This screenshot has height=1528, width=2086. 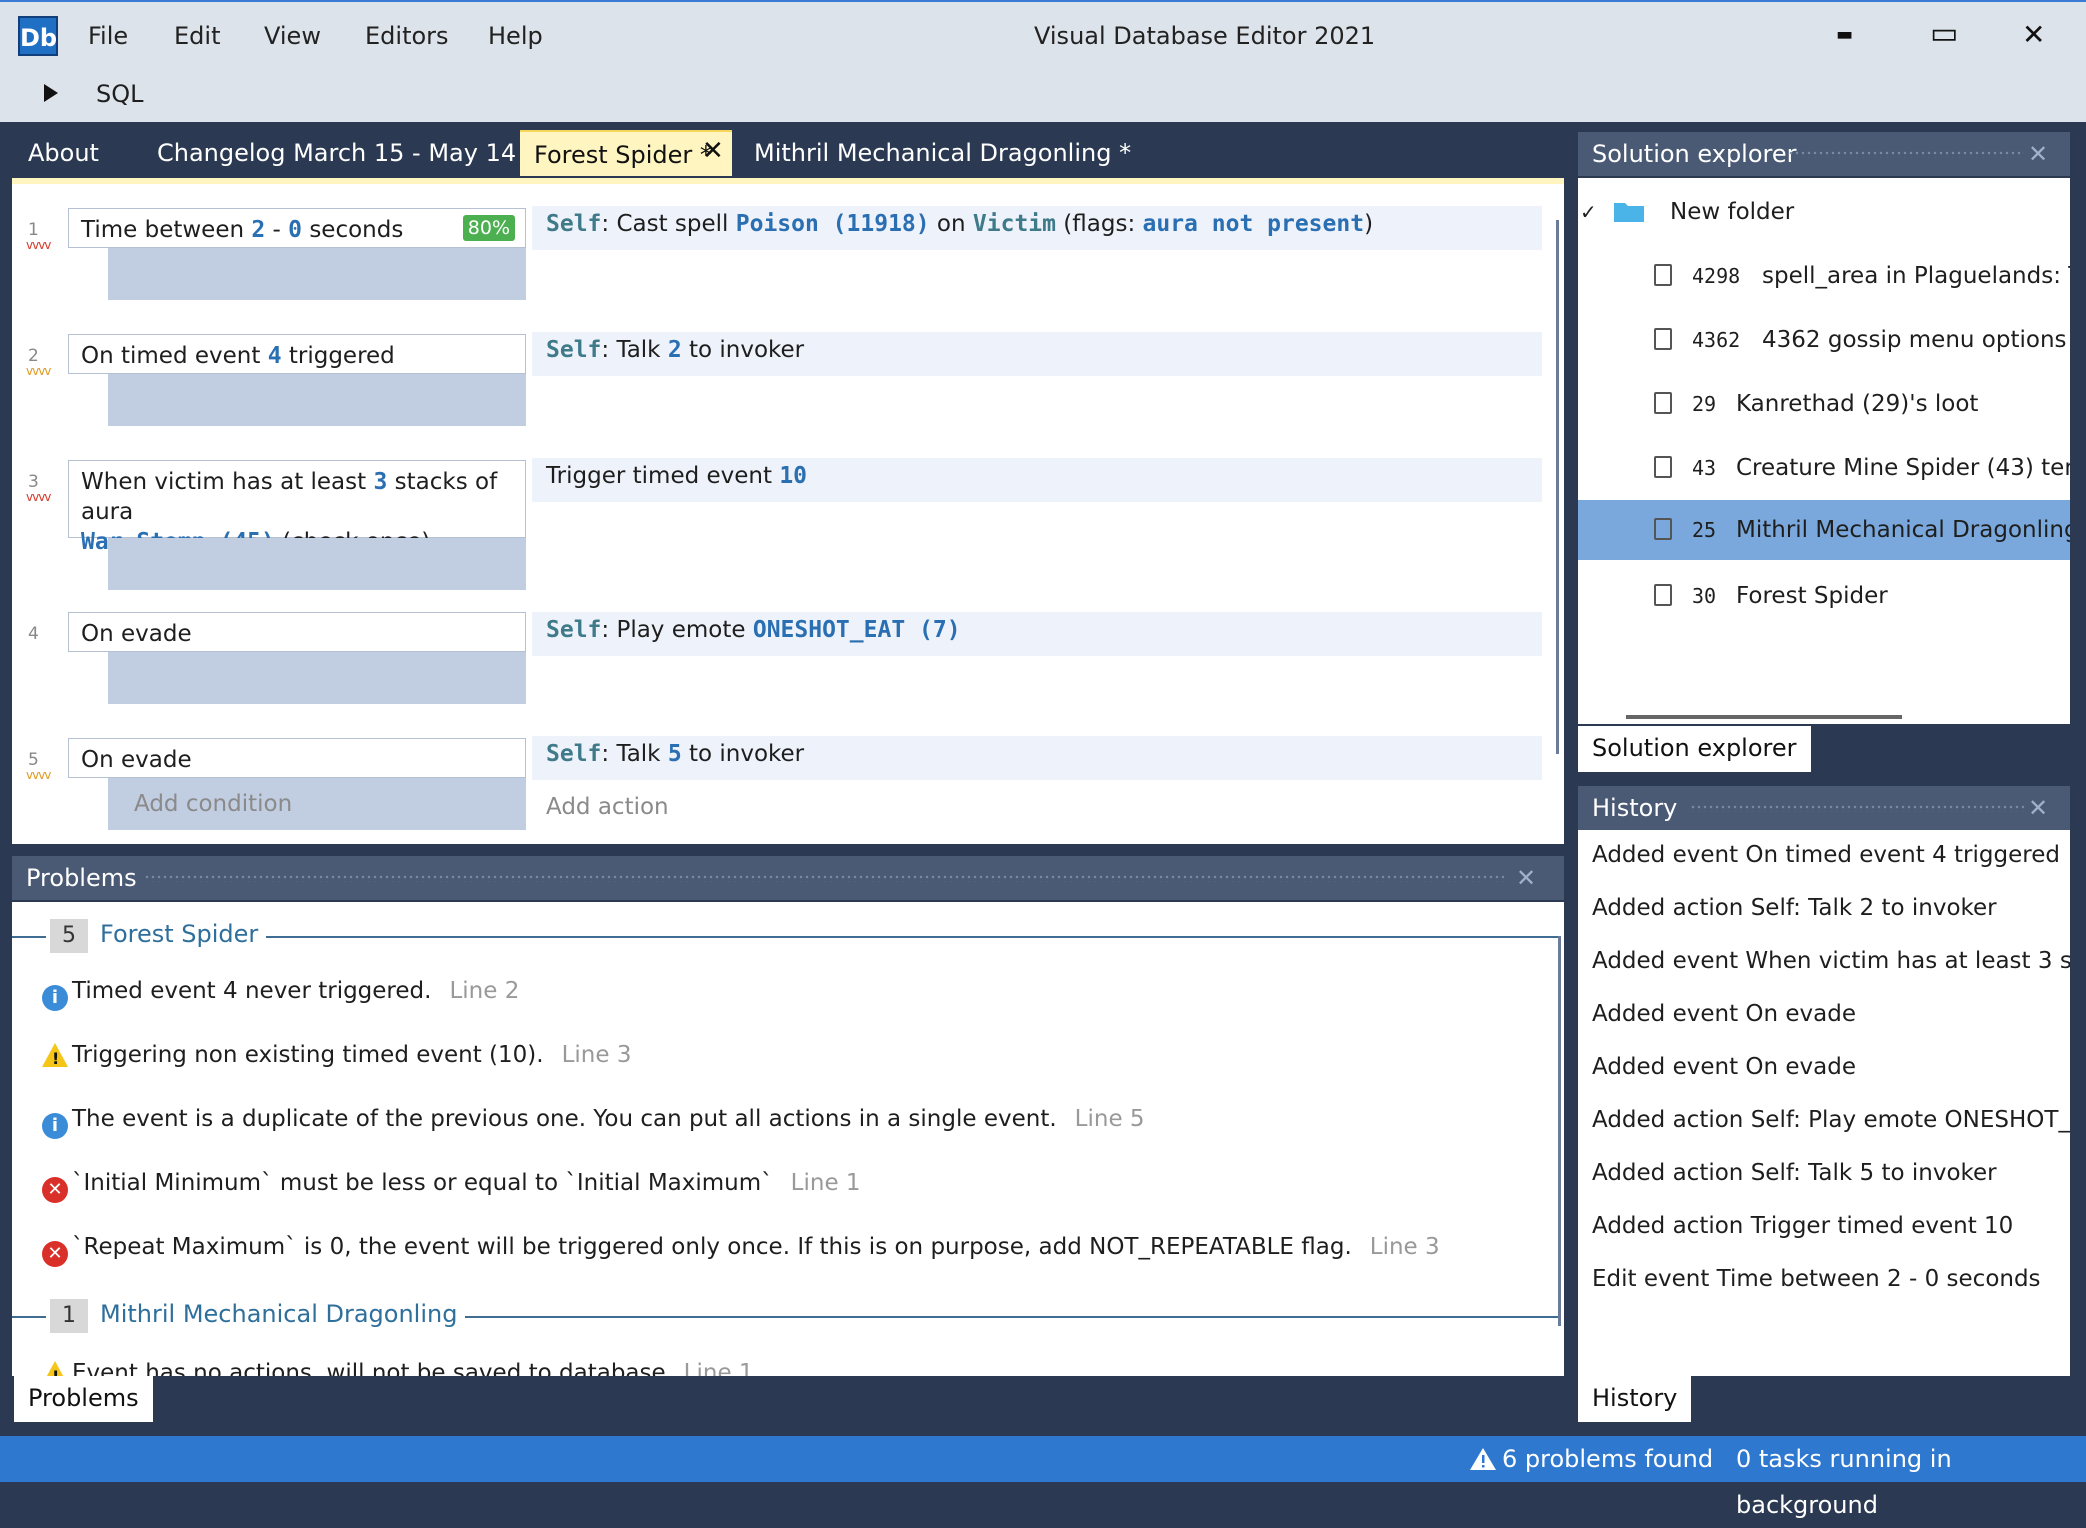 What do you see at coordinates (1557, 487) in the screenshot?
I see `editor-scrollbar` at bounding box center [1557, 487].